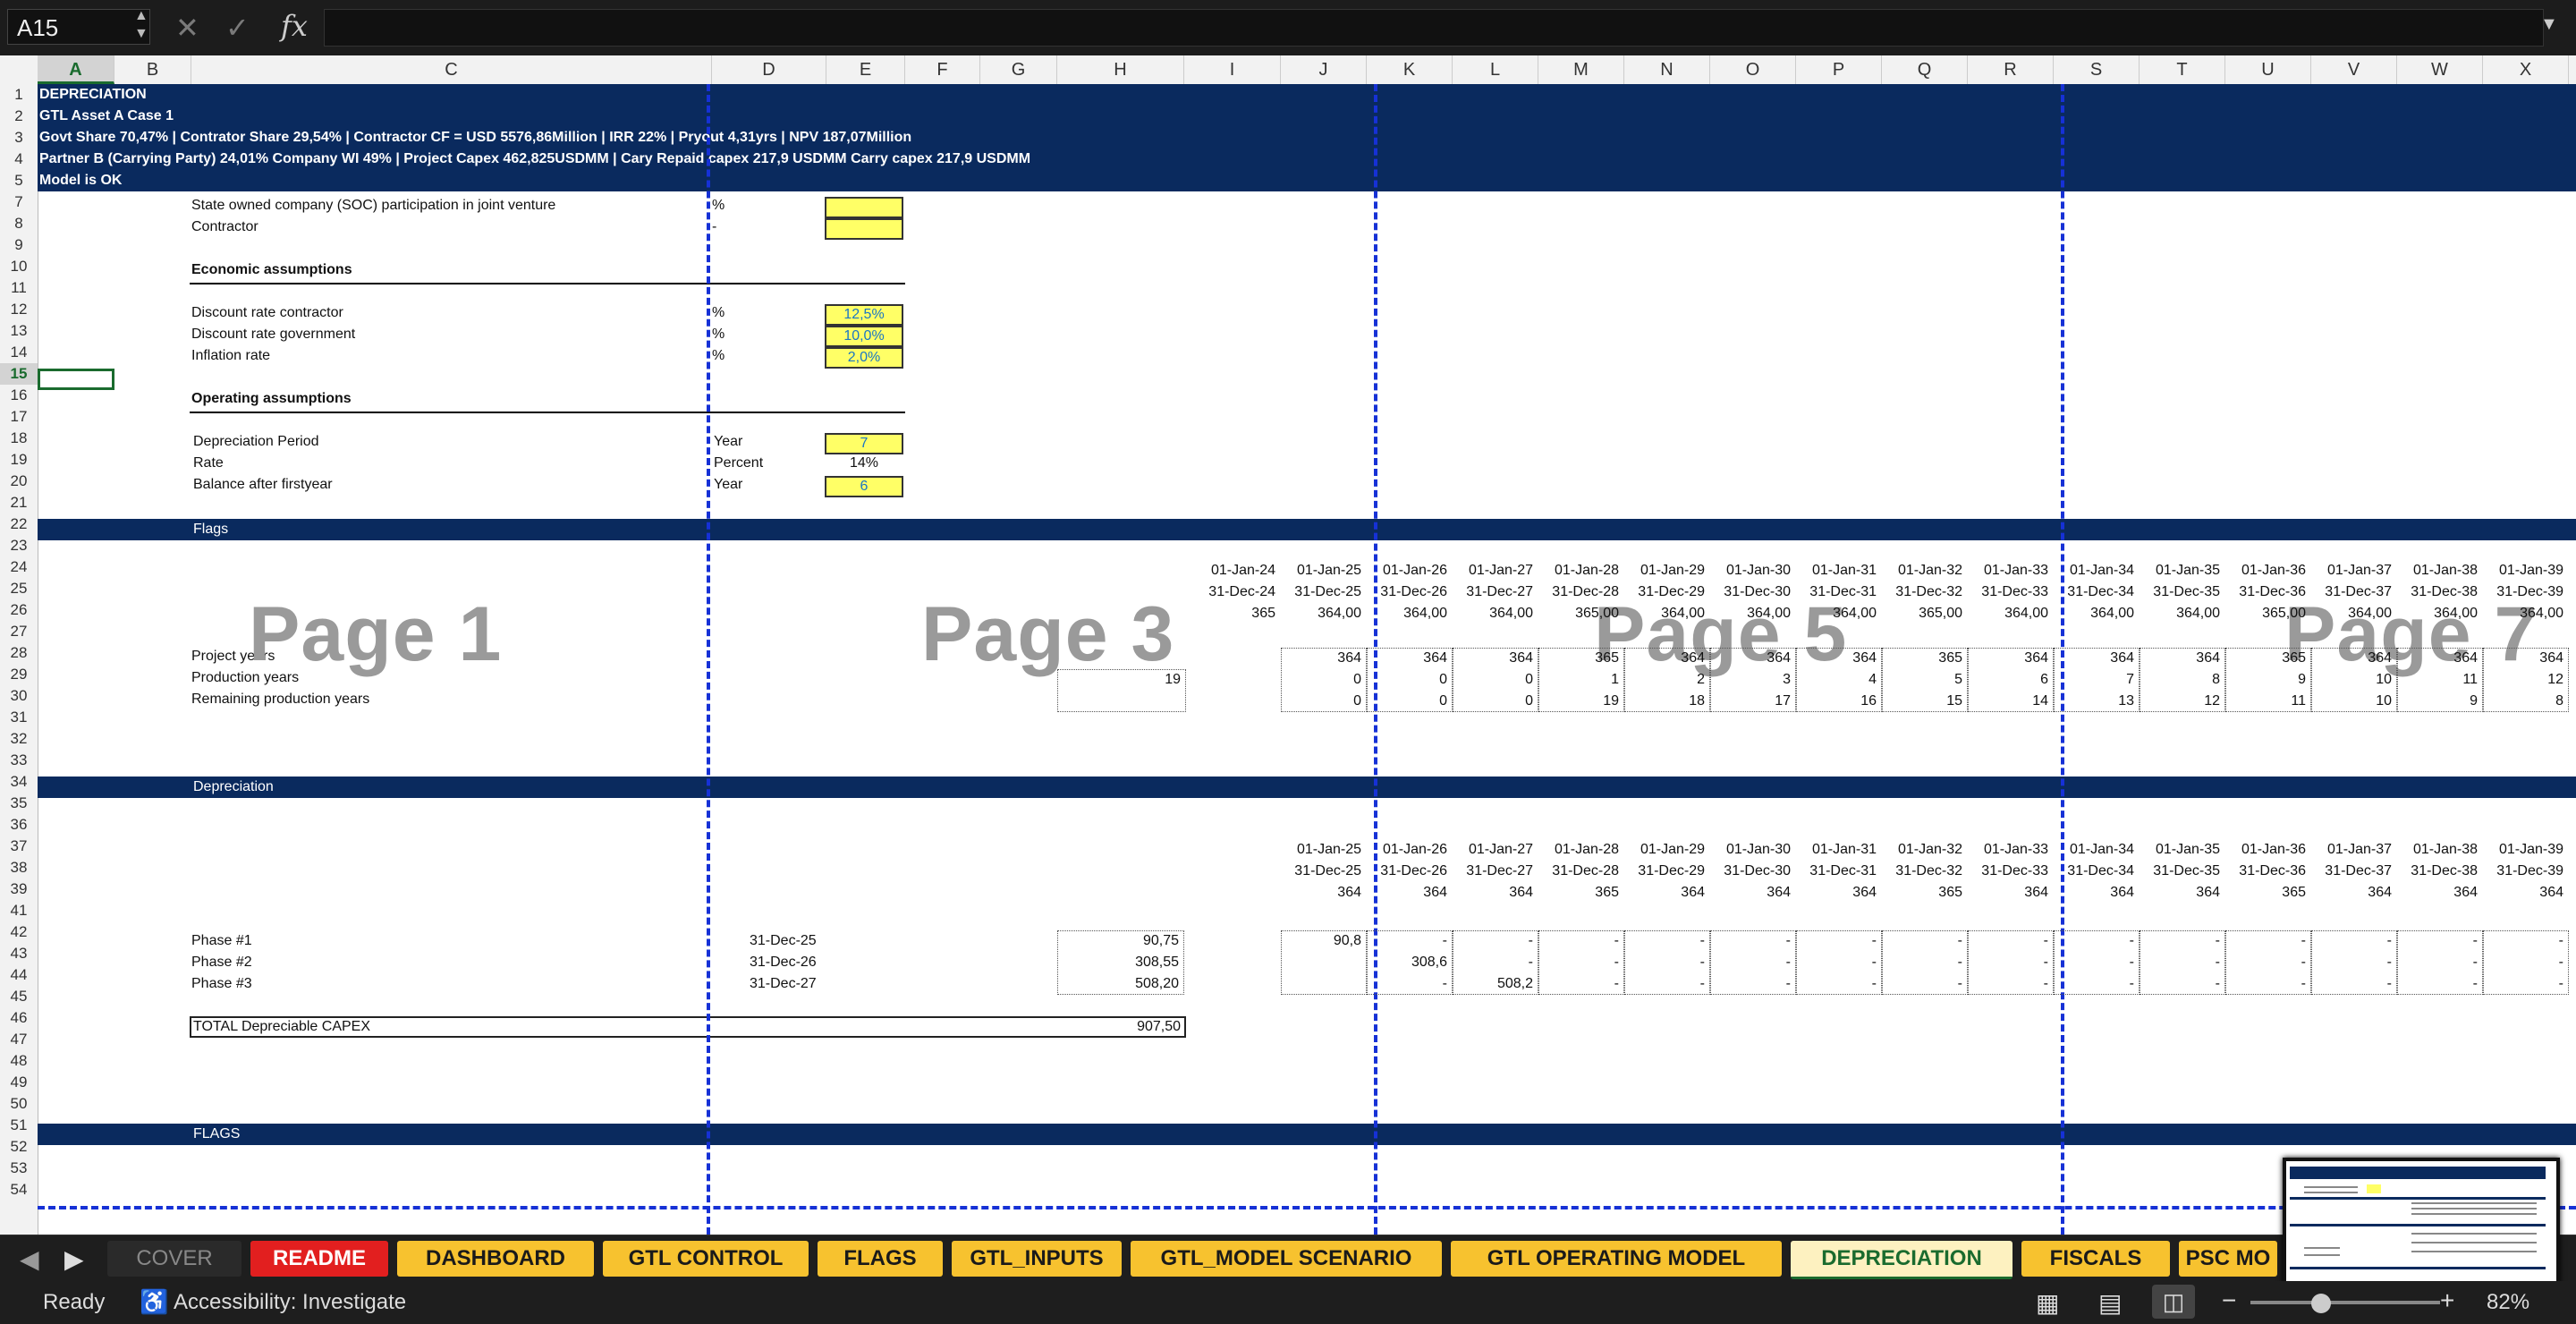 This screenshot has width=2576, height=1324. I want to click on column-header-e: E, so click(865, 69).